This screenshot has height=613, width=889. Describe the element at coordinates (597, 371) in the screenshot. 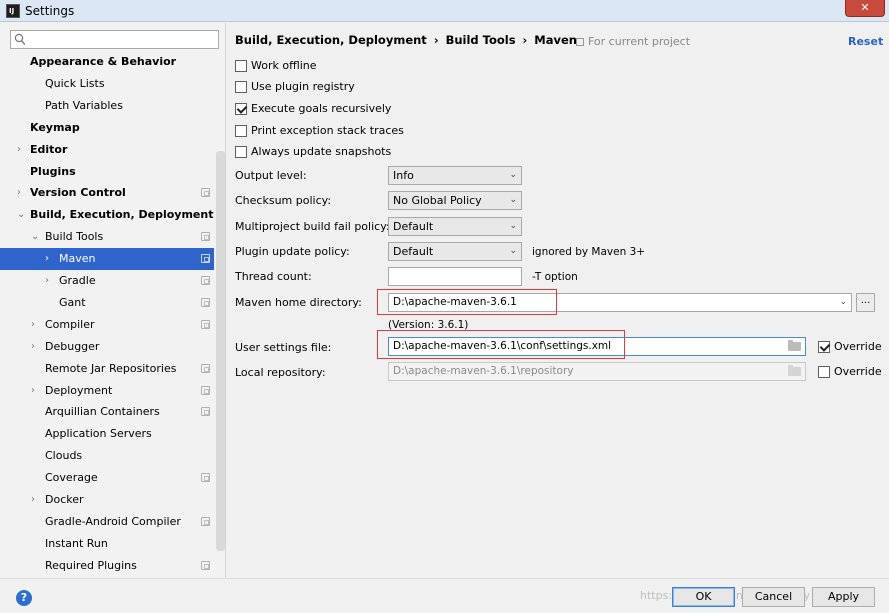

I see `local-repo-input: D:\apache-maven-3.6.1\repository` at that location.